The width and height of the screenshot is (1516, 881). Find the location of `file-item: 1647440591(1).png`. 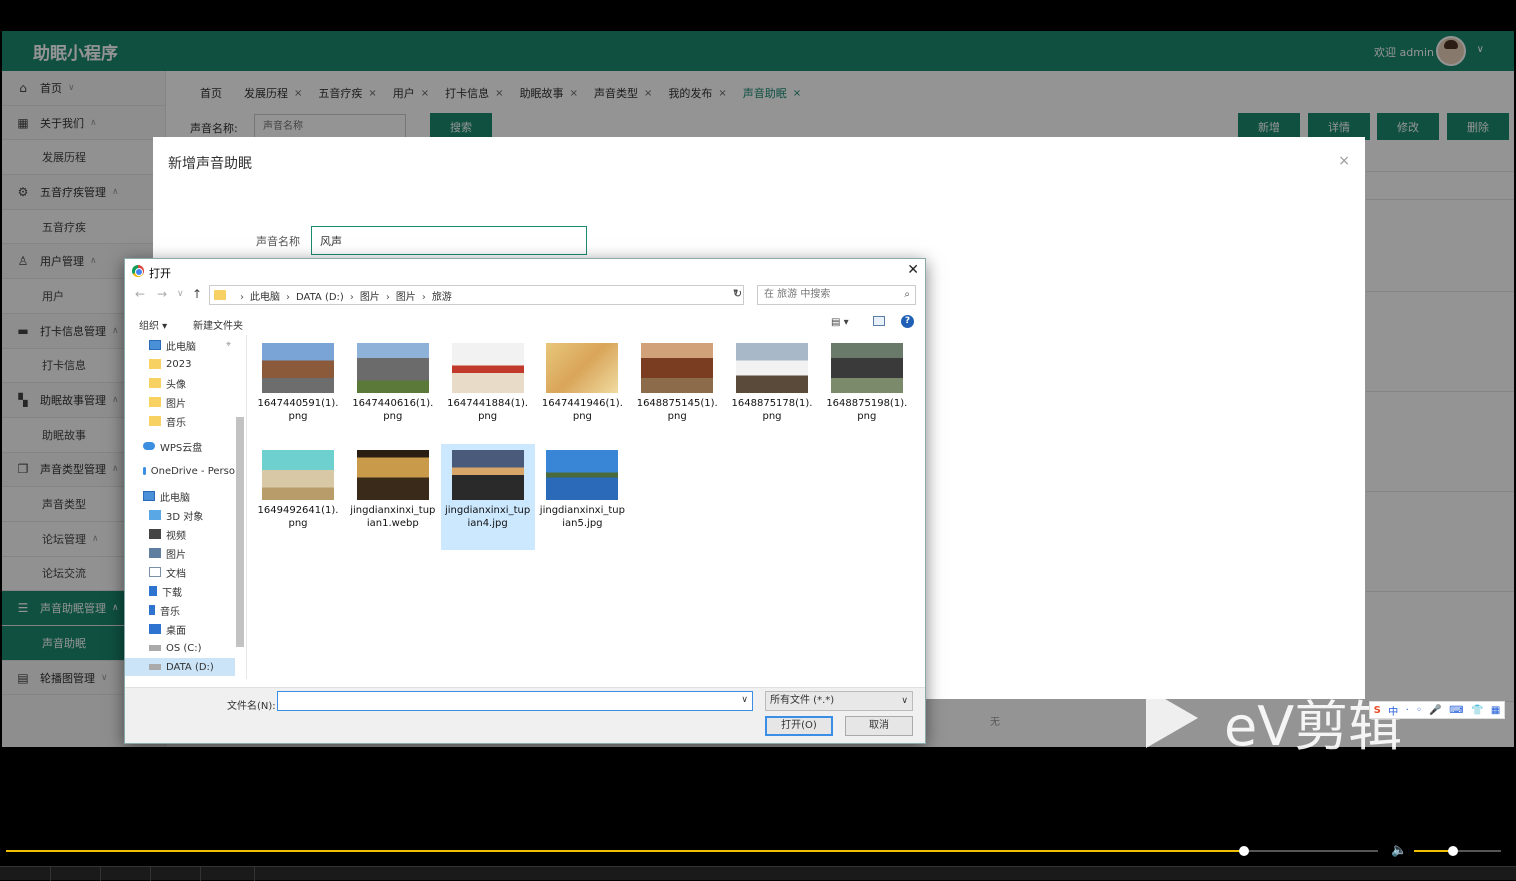

file-item: 1647440591(1).png is located at coordinates (298, 390).